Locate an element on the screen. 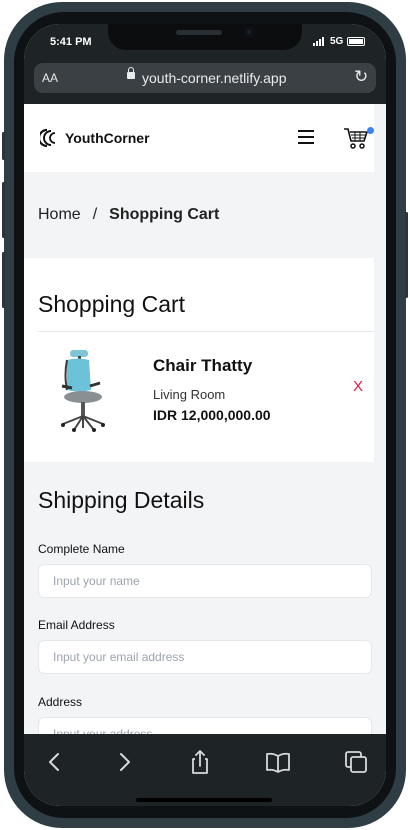 This screenshot has height=830, width=410. product-price: IDR 12,000,000.00 is located at coordinates (212, 415).